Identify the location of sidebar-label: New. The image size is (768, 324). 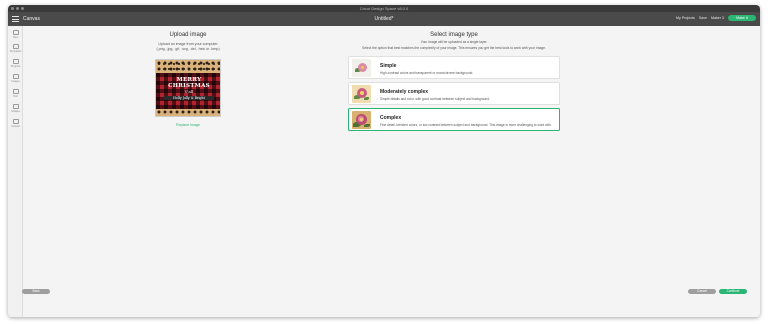
(15, 37).